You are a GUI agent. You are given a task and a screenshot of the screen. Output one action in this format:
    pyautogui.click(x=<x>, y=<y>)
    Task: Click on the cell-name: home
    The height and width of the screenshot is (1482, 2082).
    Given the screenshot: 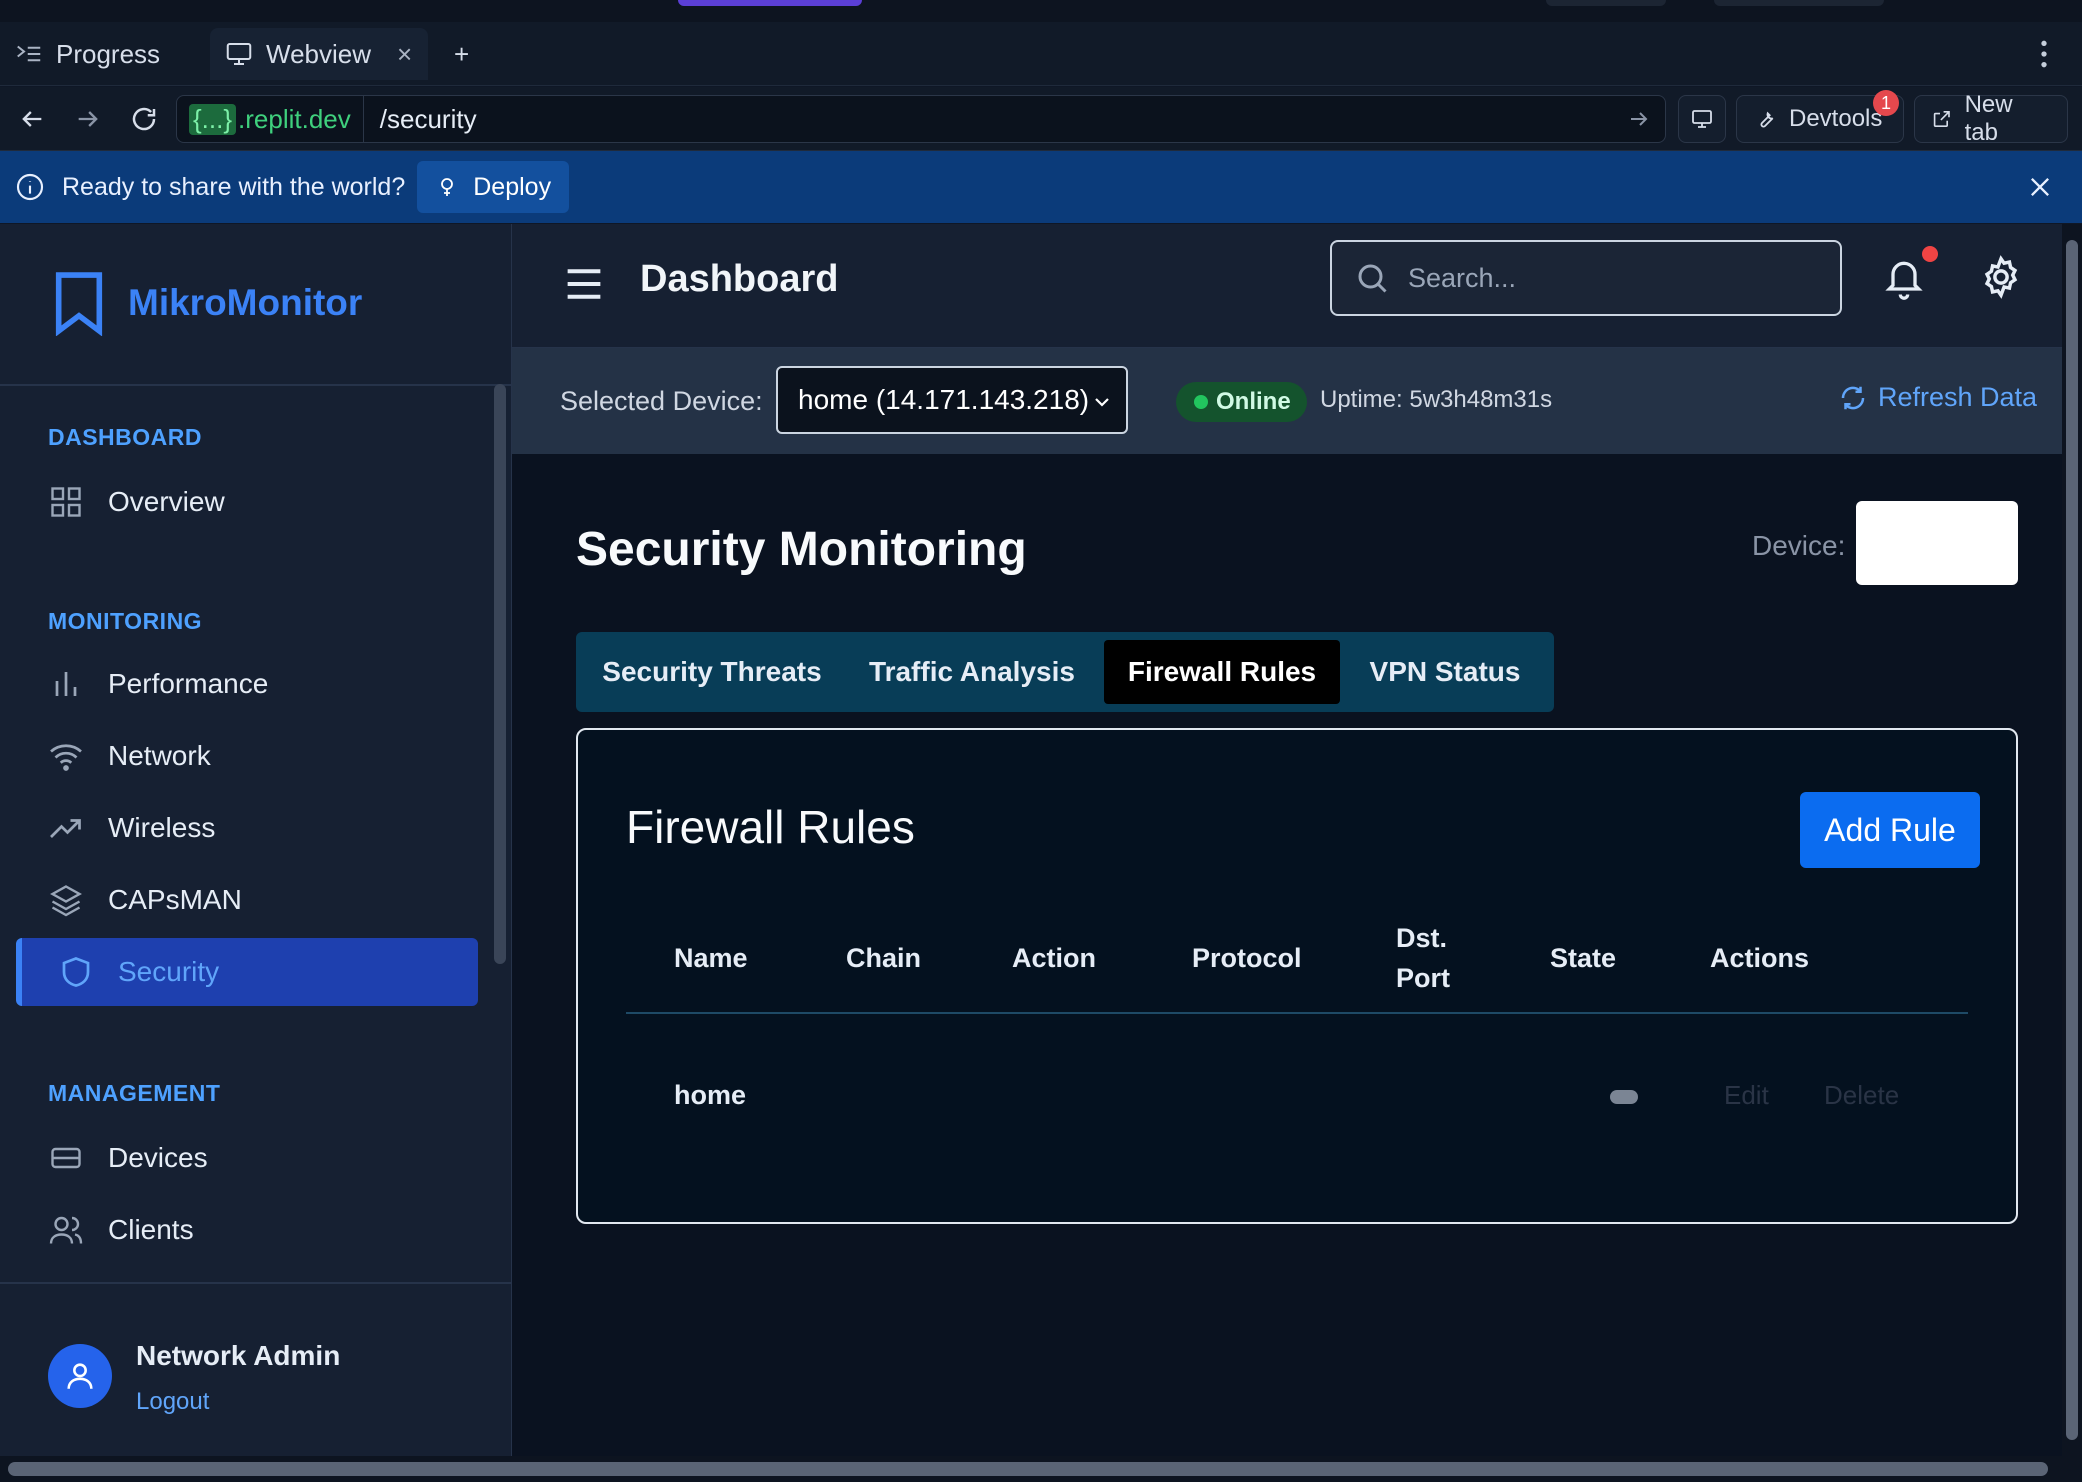 What is the action you would take?
    pyautogui.click(x=710, y=1095)
    